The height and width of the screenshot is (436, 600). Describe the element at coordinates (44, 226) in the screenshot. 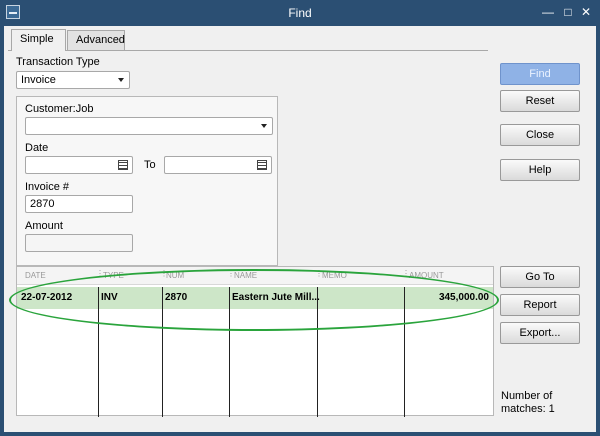

I see `amount-label: Amount` at that location.